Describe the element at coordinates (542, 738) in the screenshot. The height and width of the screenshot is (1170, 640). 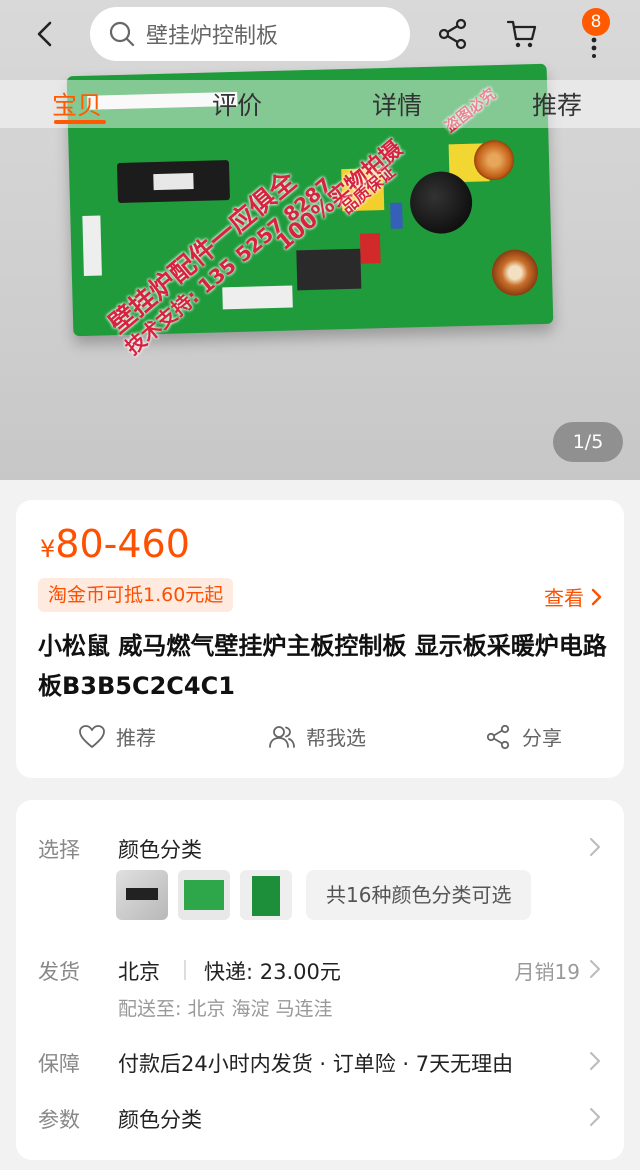
I see `share-label: 分享` at that location.